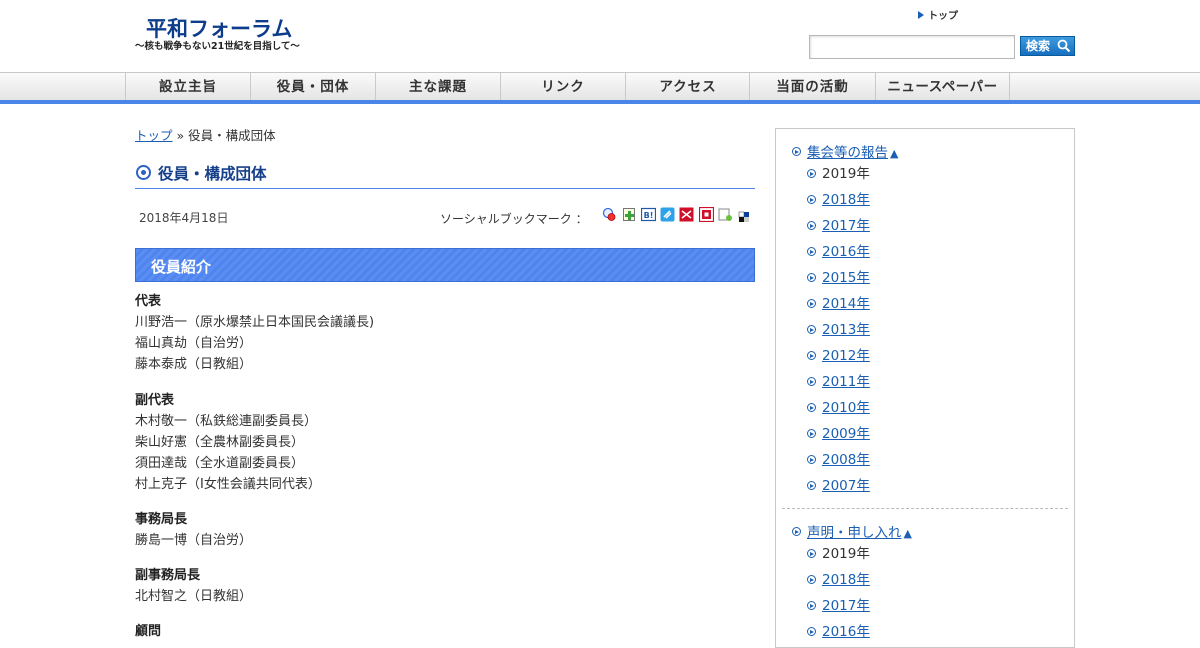 The image size is (1200, 648). What do you see at coordinates (925, 508) in the screenshot?
I see `sidebar-divider` at bounding box center [925, 508].